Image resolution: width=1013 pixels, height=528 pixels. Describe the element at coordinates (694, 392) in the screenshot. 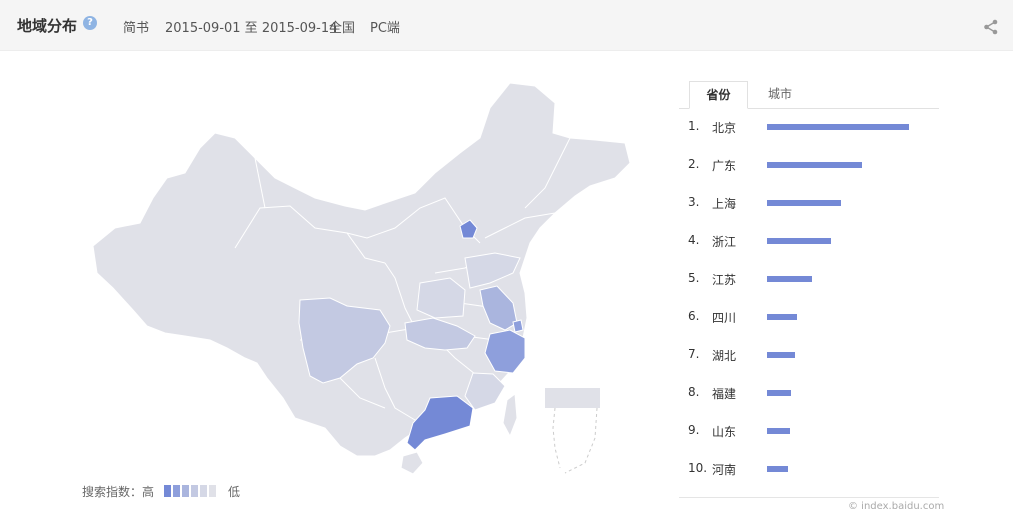

I see `rank-number: 8.` at that location.